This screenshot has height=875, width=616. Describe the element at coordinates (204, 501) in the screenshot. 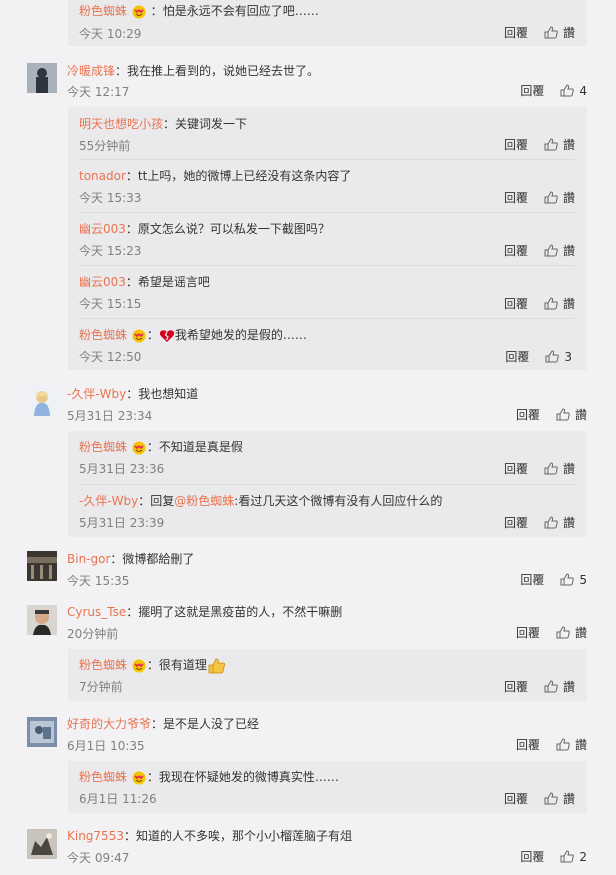

I see `mention-link: @粉色蜘蛛` at that location.